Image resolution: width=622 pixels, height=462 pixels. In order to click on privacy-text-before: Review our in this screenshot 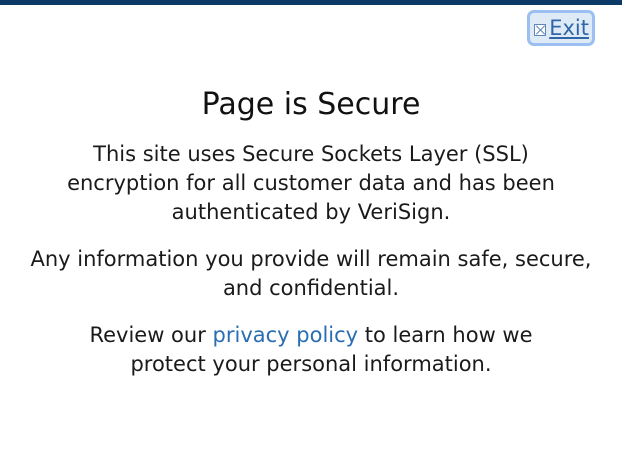, I will do `click(151, 335)`.